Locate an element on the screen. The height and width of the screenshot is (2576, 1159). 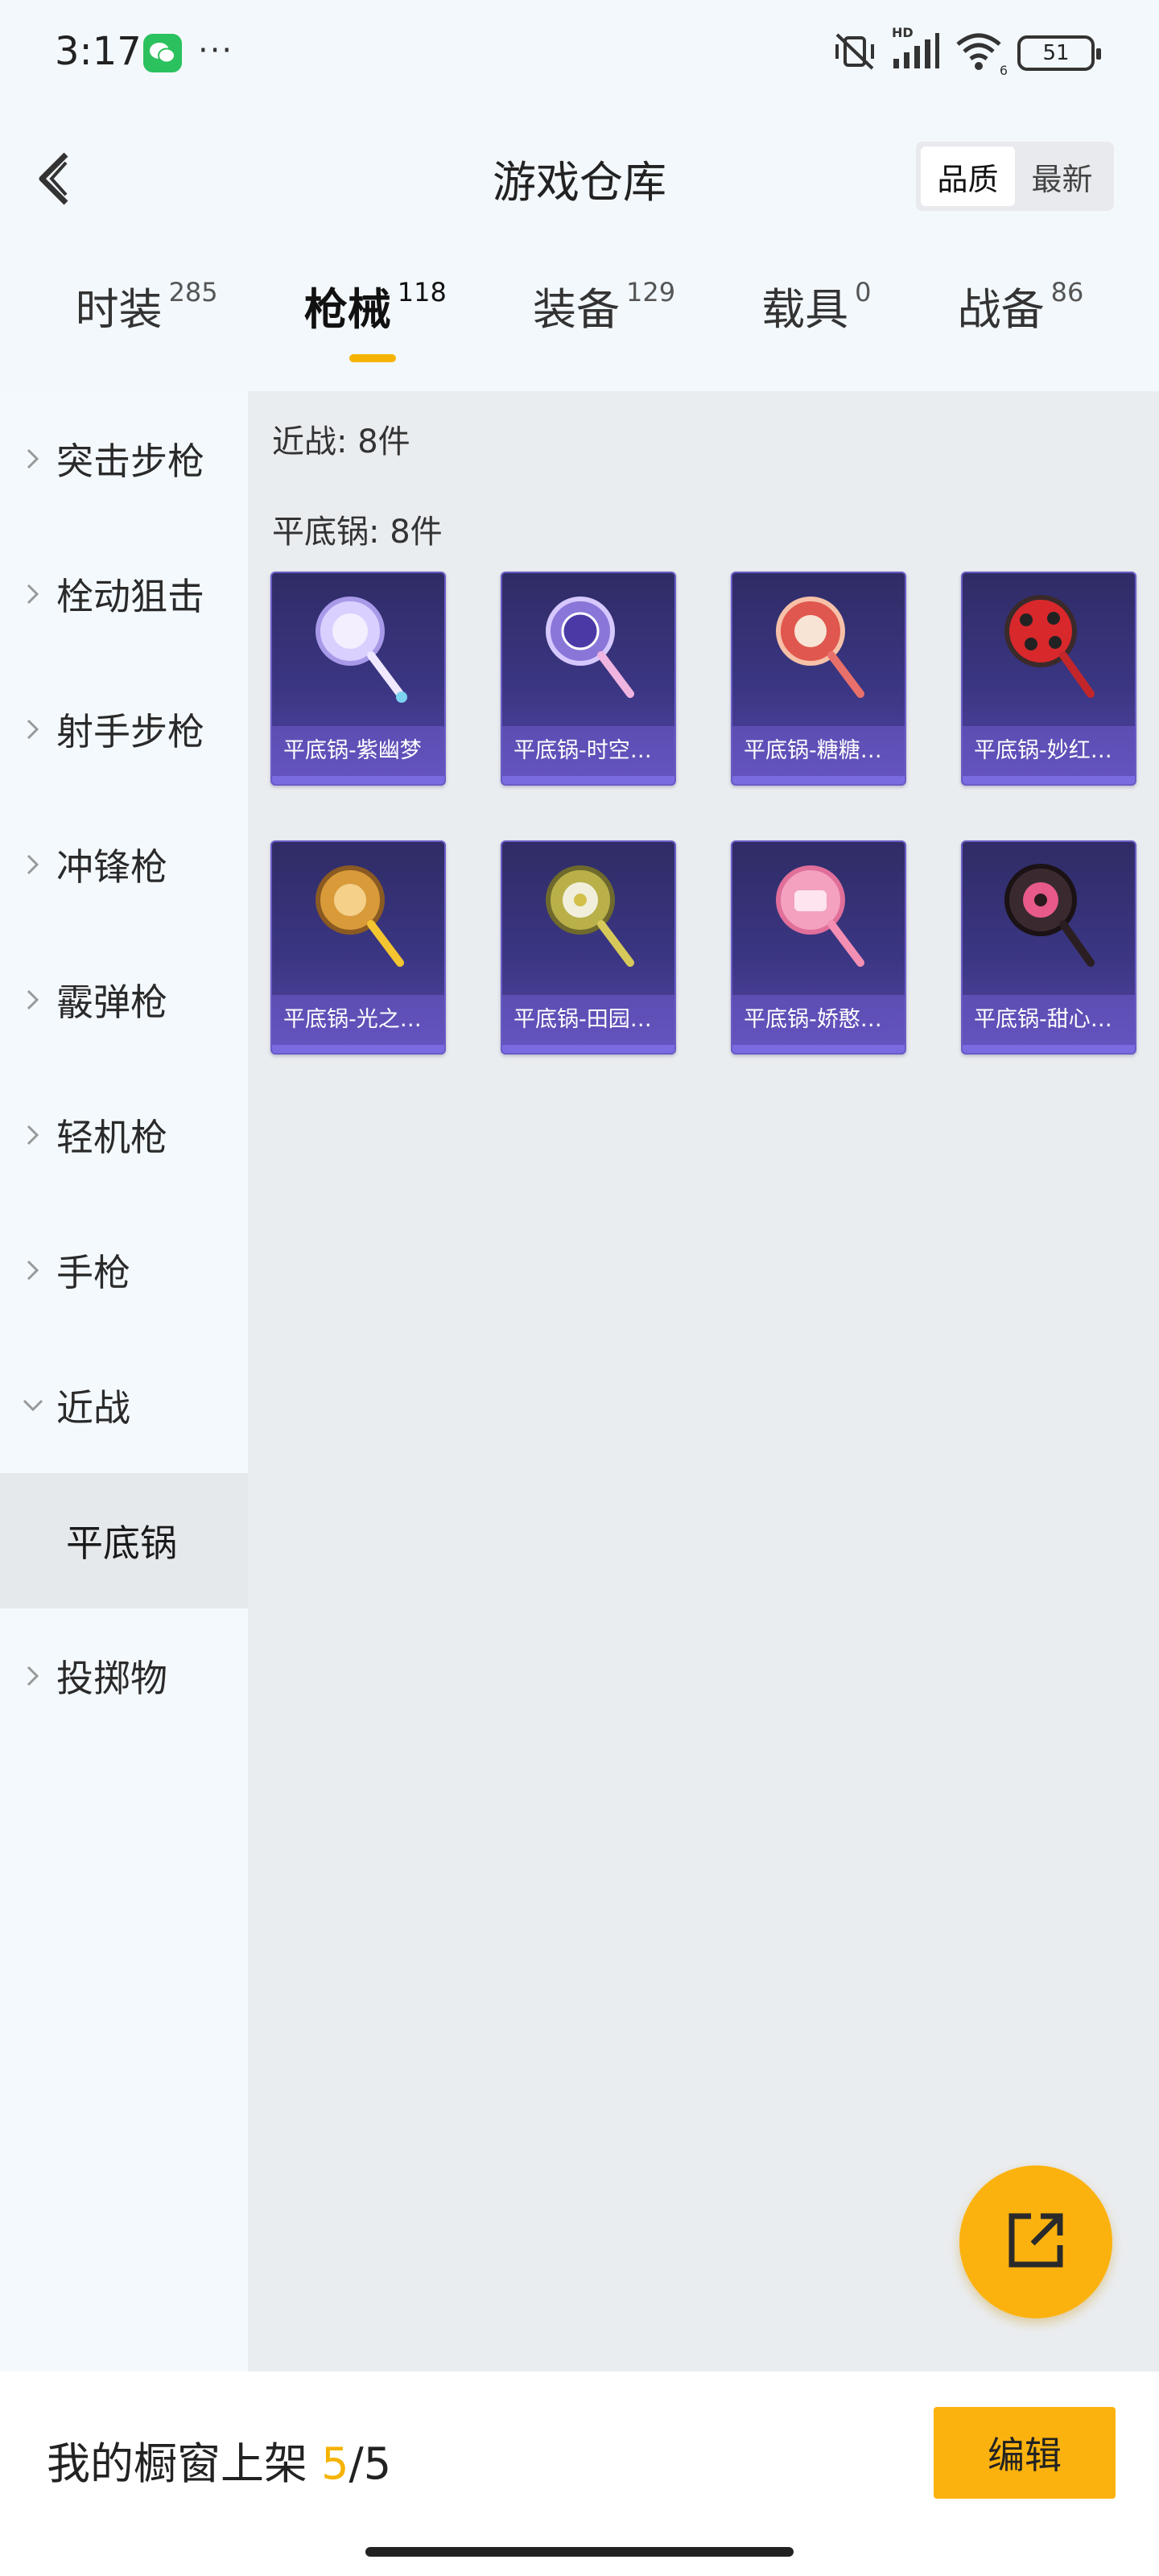
light-pan-icon is located at coordinates (360, 916).